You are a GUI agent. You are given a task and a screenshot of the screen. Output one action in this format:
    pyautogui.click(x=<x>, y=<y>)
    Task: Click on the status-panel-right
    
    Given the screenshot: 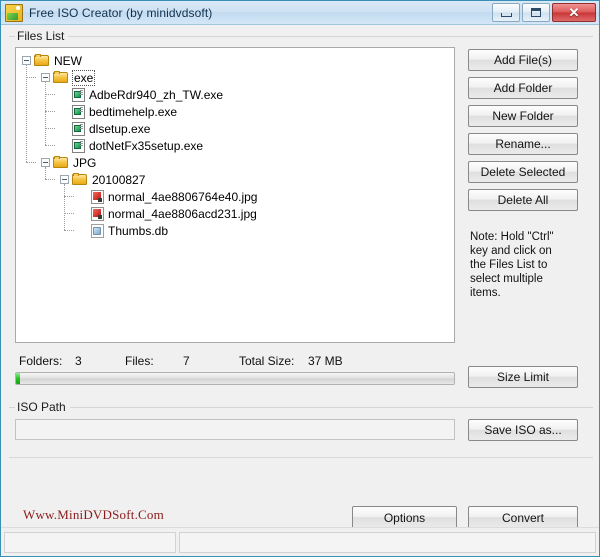 What is the action you would take?
    pyautogui.click(x=387, y=542)
    